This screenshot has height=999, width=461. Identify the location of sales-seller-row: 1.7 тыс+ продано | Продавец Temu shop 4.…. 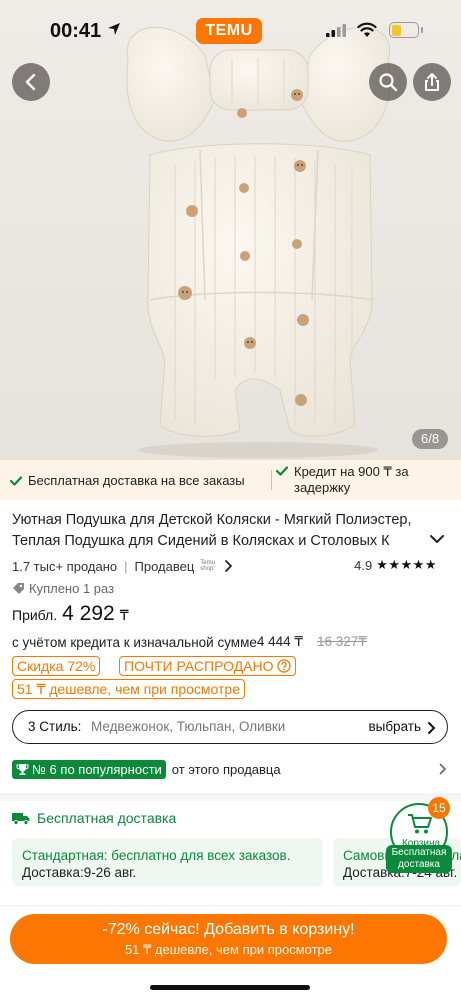
(224, 565).